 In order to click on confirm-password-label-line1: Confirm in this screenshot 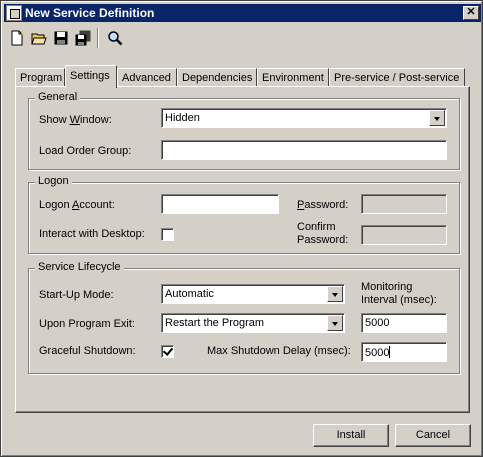, I will do `click(316, 227)`.